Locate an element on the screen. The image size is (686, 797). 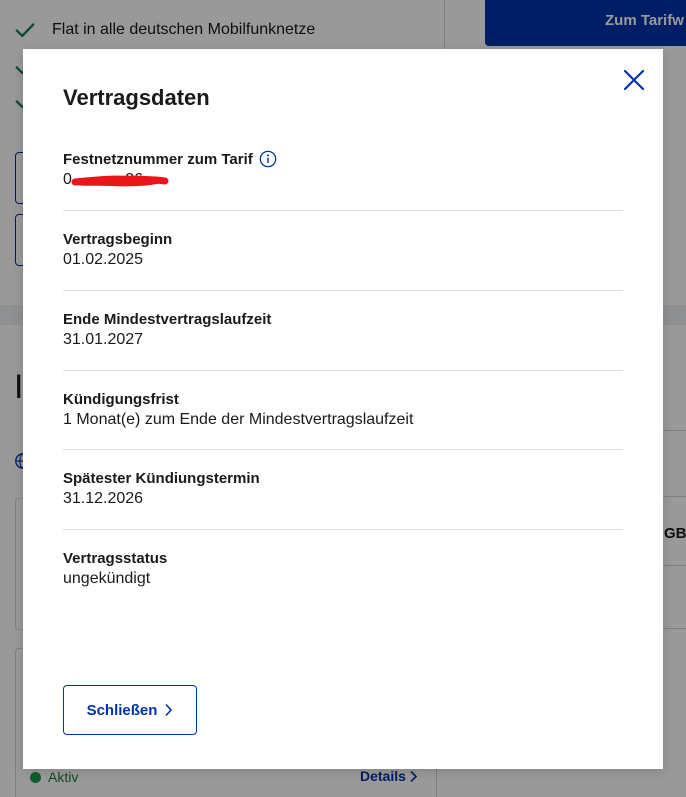
close-icon is located at coordinates (634, 80).